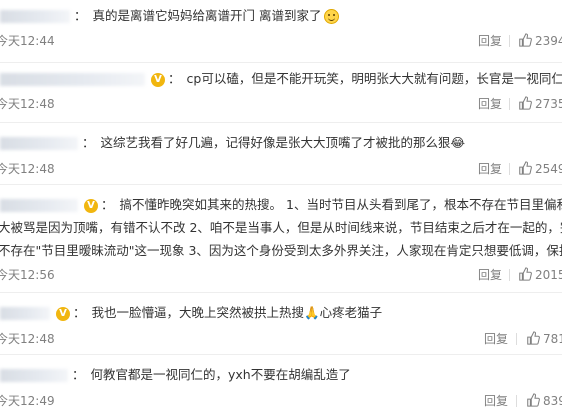 This screenshot has width=562, height=418. What do you see at coordinates (281, 275) in the screenshot?
I see `comment-footer: 今天12:56 回复 2015` at bounding box center [281, 275].